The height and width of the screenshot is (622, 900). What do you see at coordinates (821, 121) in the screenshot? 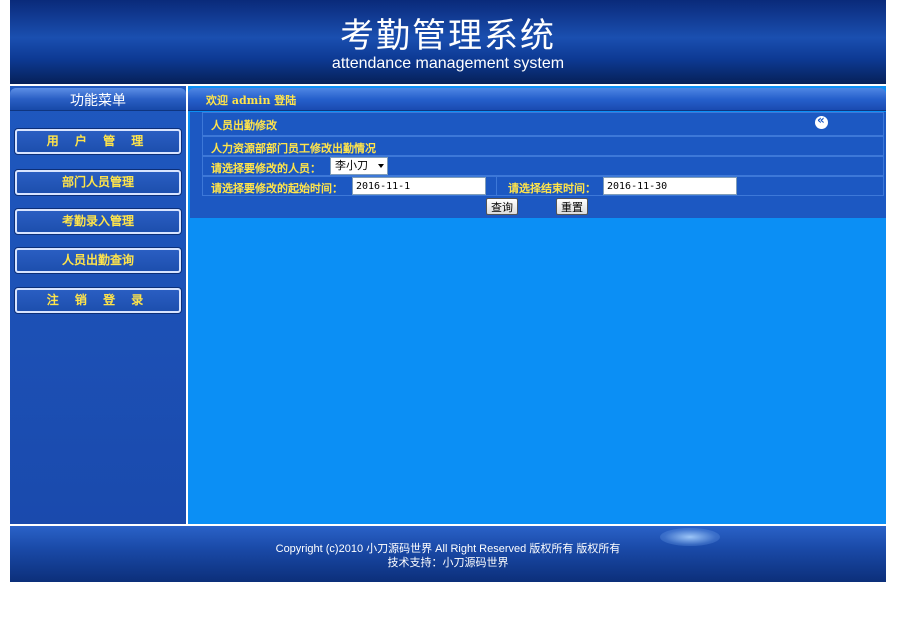
I see `collapse-icon` at bounding box center [821, 121].